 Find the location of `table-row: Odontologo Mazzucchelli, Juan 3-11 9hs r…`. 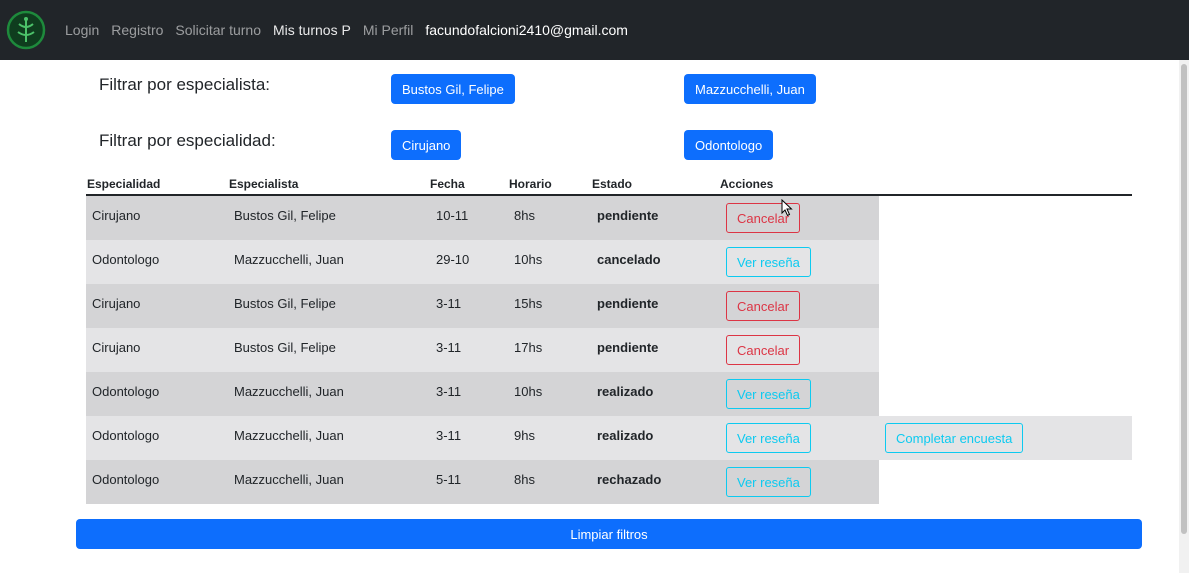

table-row: Odontologo Mazzucchelli, Juan 3-11 9hs r… is located at coordinates (609, 438).